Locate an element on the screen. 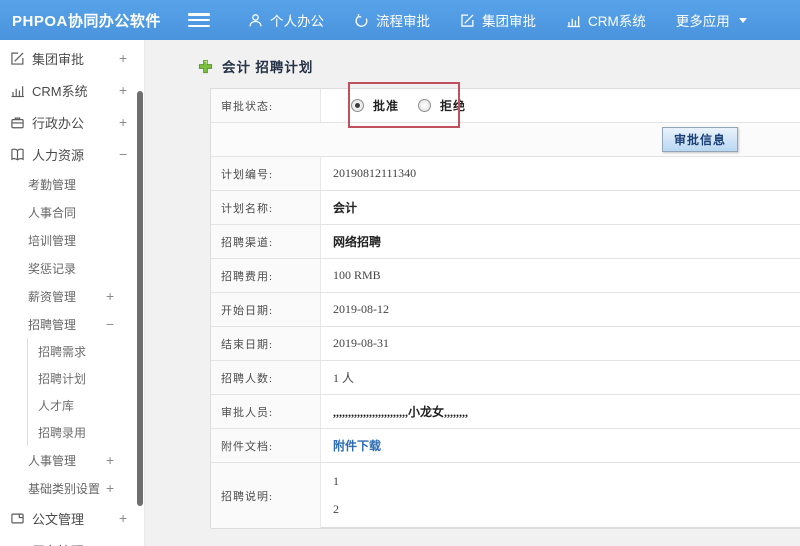 The width and height of the screenshot is (800, 546). field-value: 2019-08-12 is located at coordinates (361, 309).